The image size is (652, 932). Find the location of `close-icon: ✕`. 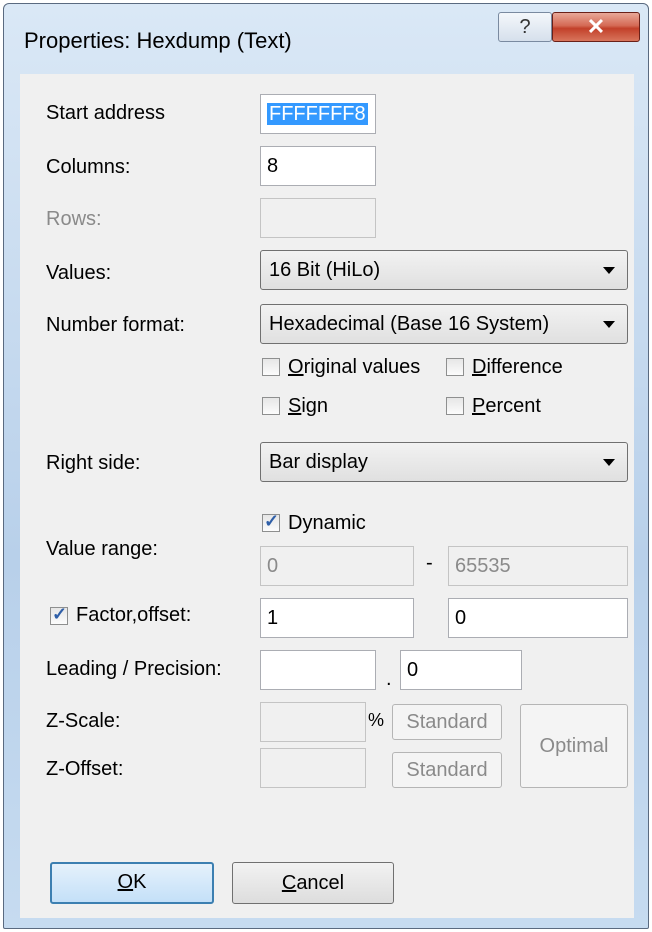

close-icon: ✕ is located at coordinates (596, 26).